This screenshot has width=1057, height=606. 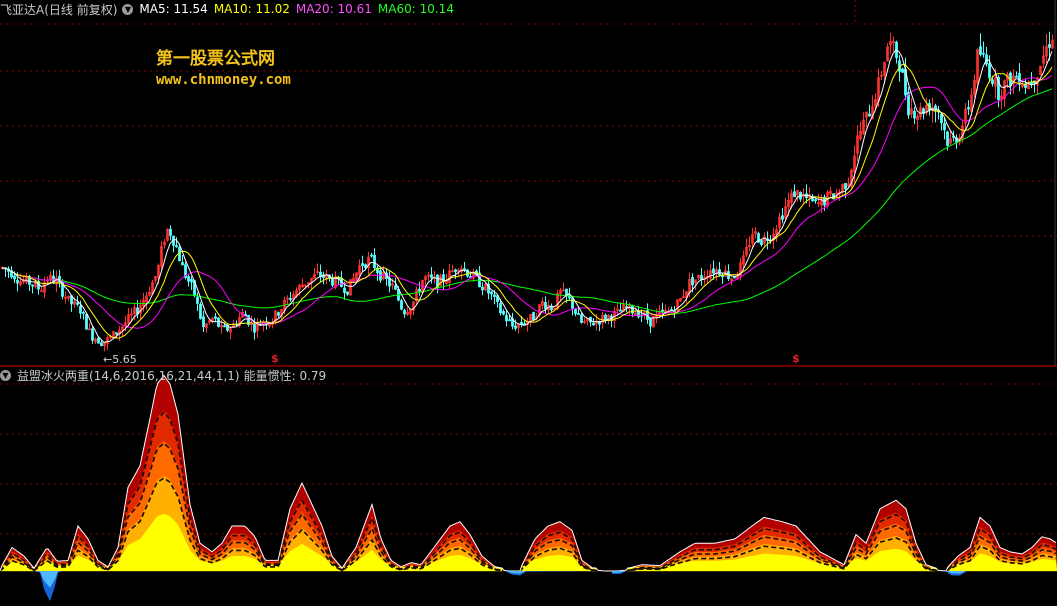 I want to click on indicator-toggle-icon: ▼, so click(x=5, y=375).